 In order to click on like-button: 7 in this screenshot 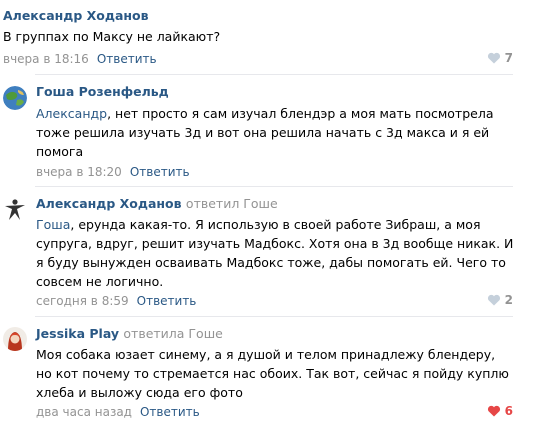, I will do `click(500, 58)`.